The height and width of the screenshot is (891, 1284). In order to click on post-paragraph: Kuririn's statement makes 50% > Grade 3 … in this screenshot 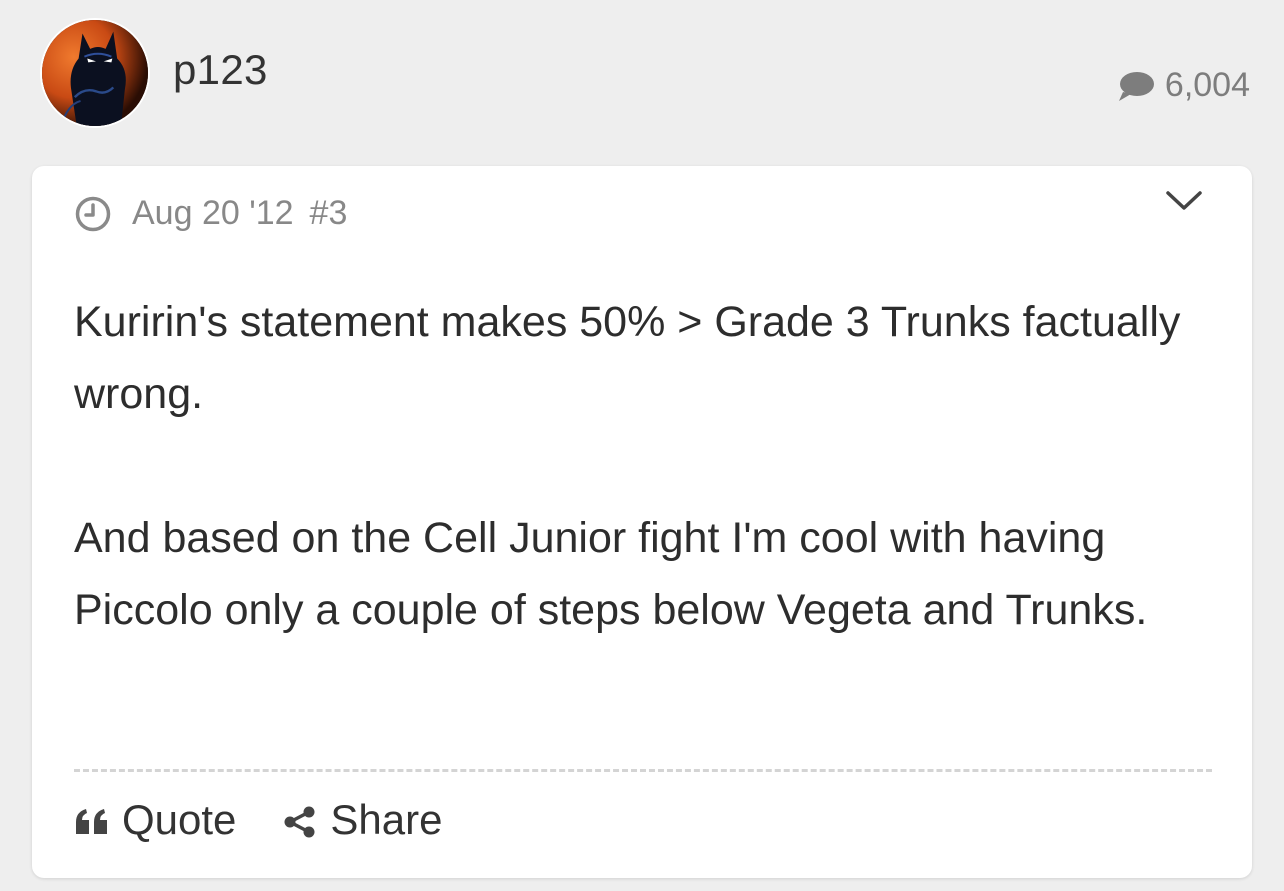, I will do `click(627, 358)`.